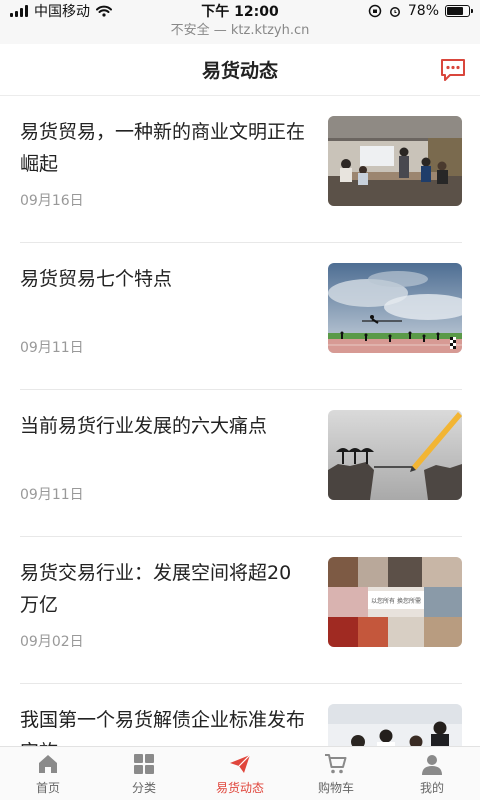  Describe the element at coordinates (453, 70) in the screenshot. I see `chat-bubble-icon` at that location.